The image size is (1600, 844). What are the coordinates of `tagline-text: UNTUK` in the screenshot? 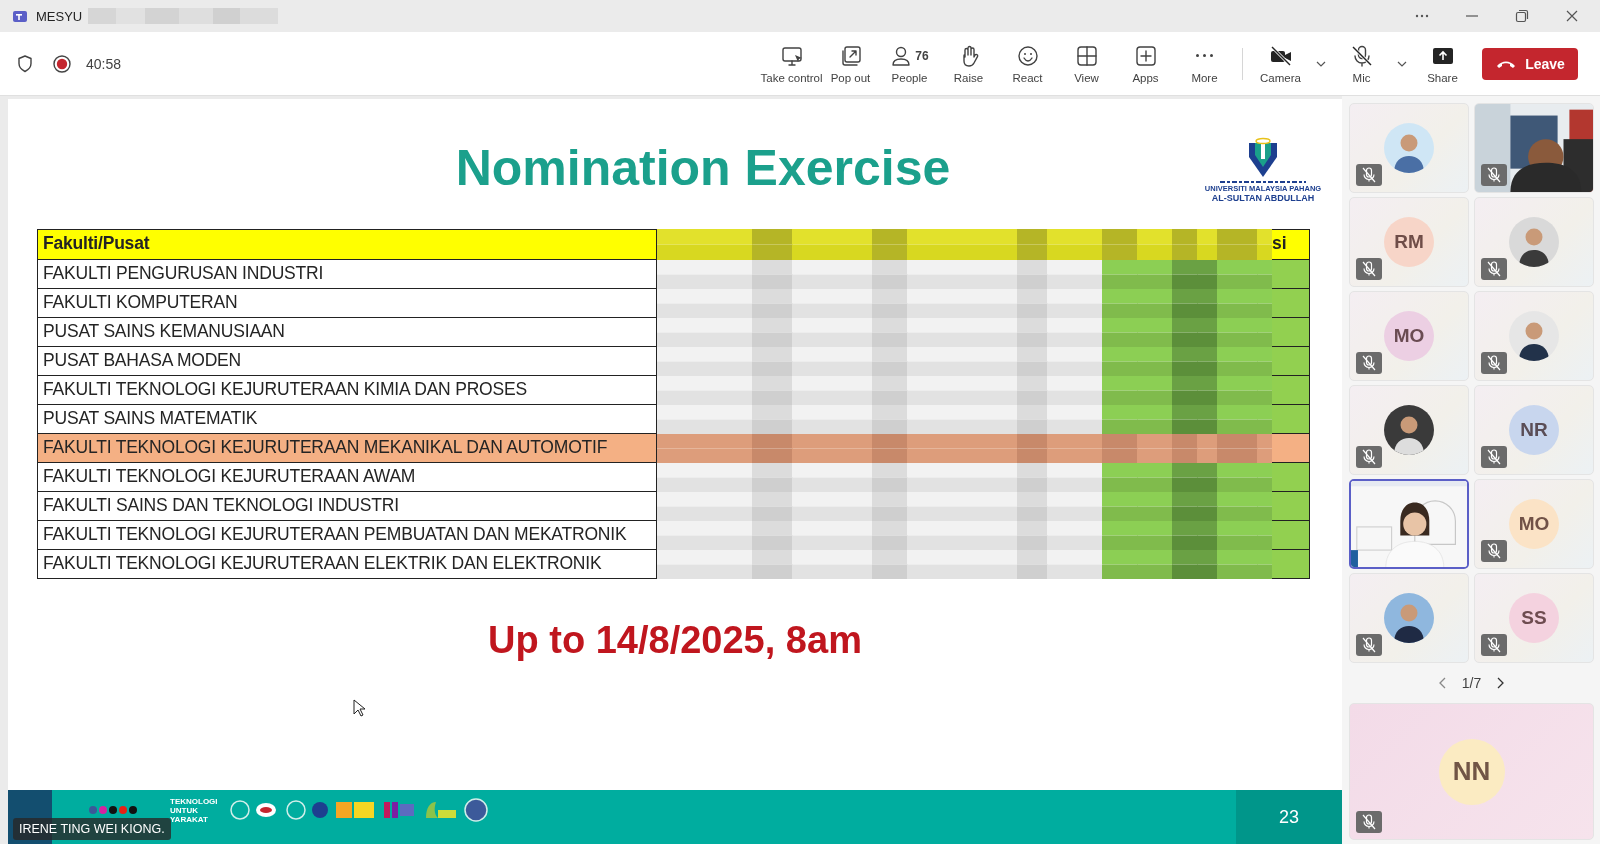 It's located at (184, 810).